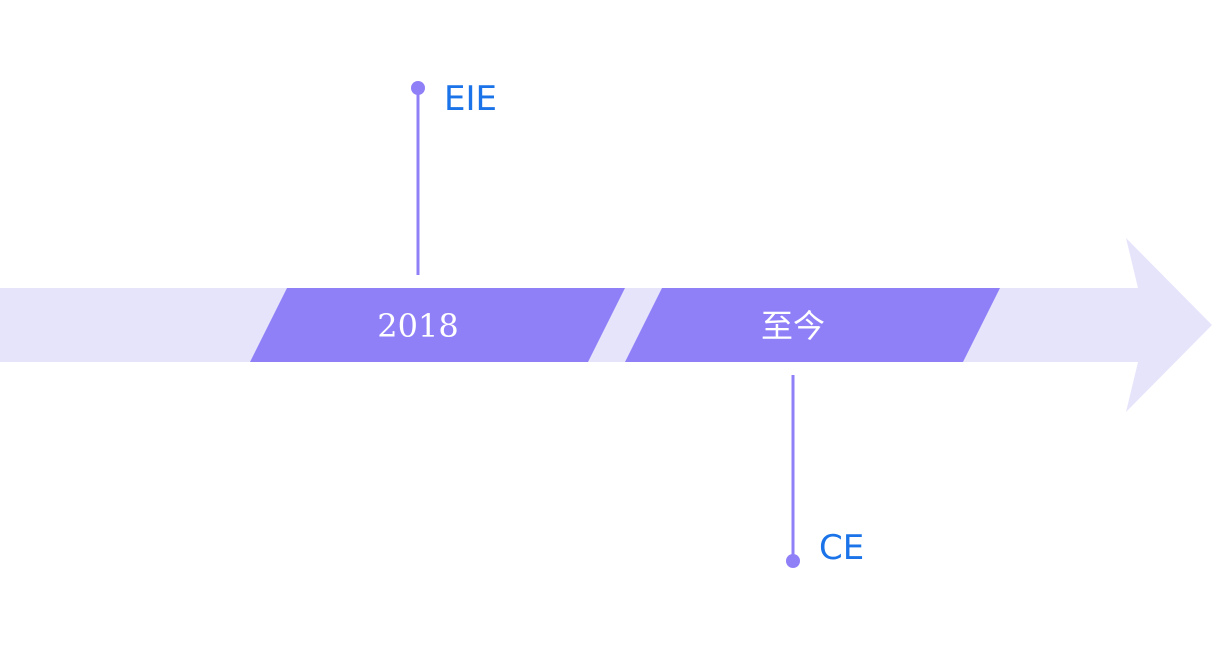 The height and width of the screenshot is (650, 1212). I want to click on timeline-event-eie: EIE, so click(454, 177).